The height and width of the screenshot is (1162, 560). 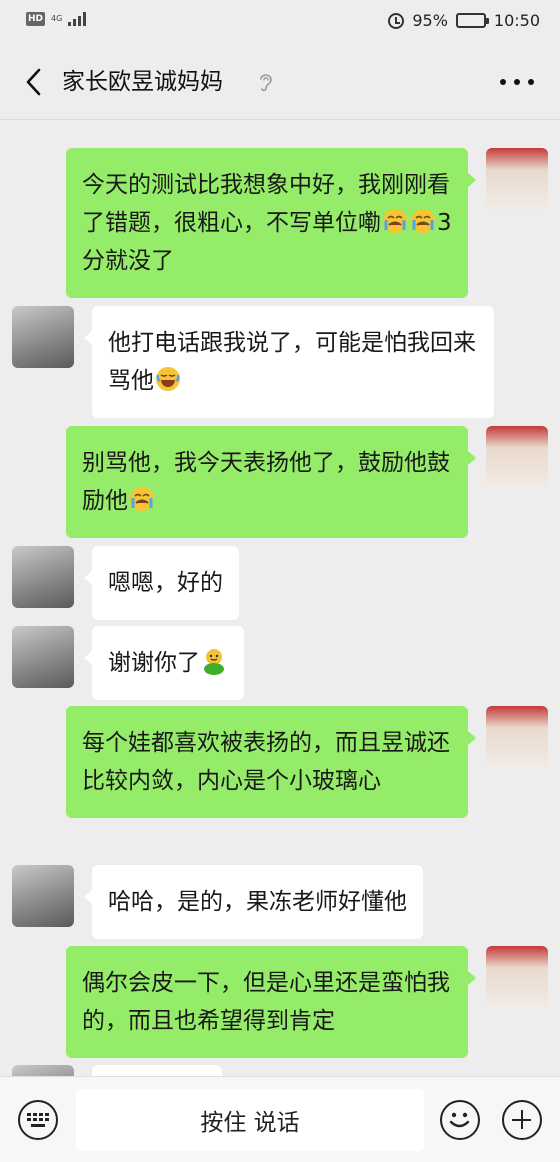 What do you see at coordinates (214, 662) in the screenshot?
I see `frog-emoji-icon` at bounding box center [214, 662].